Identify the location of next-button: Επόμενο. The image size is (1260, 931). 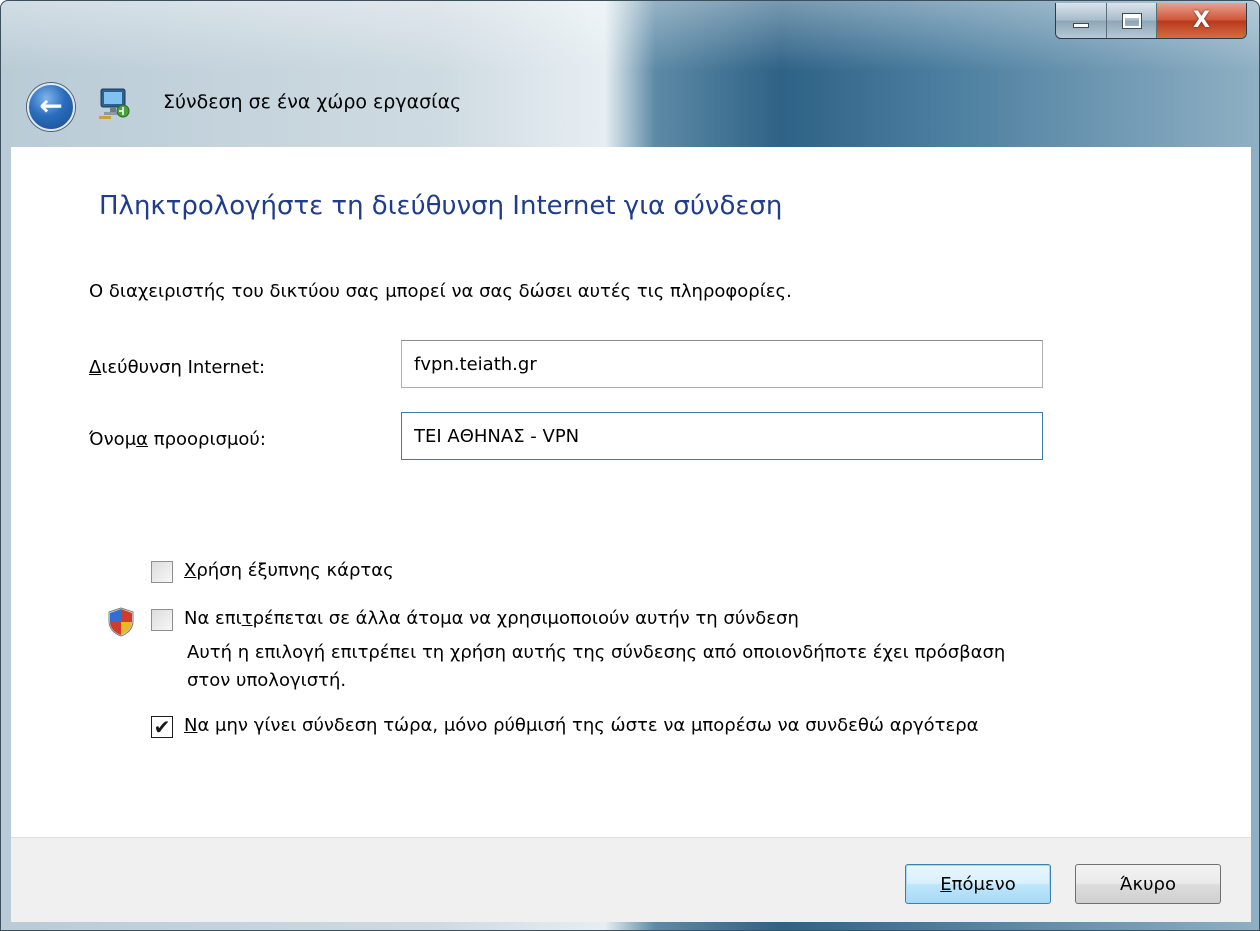
(978, 884).